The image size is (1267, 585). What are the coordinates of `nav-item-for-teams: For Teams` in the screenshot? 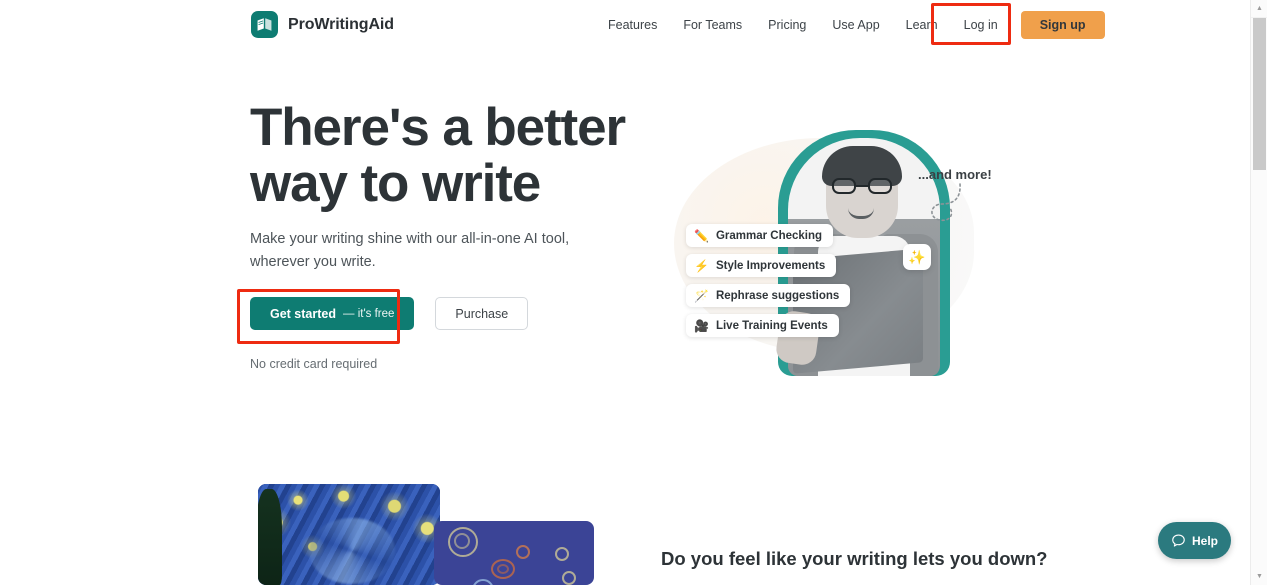 It's located at (712, 25).